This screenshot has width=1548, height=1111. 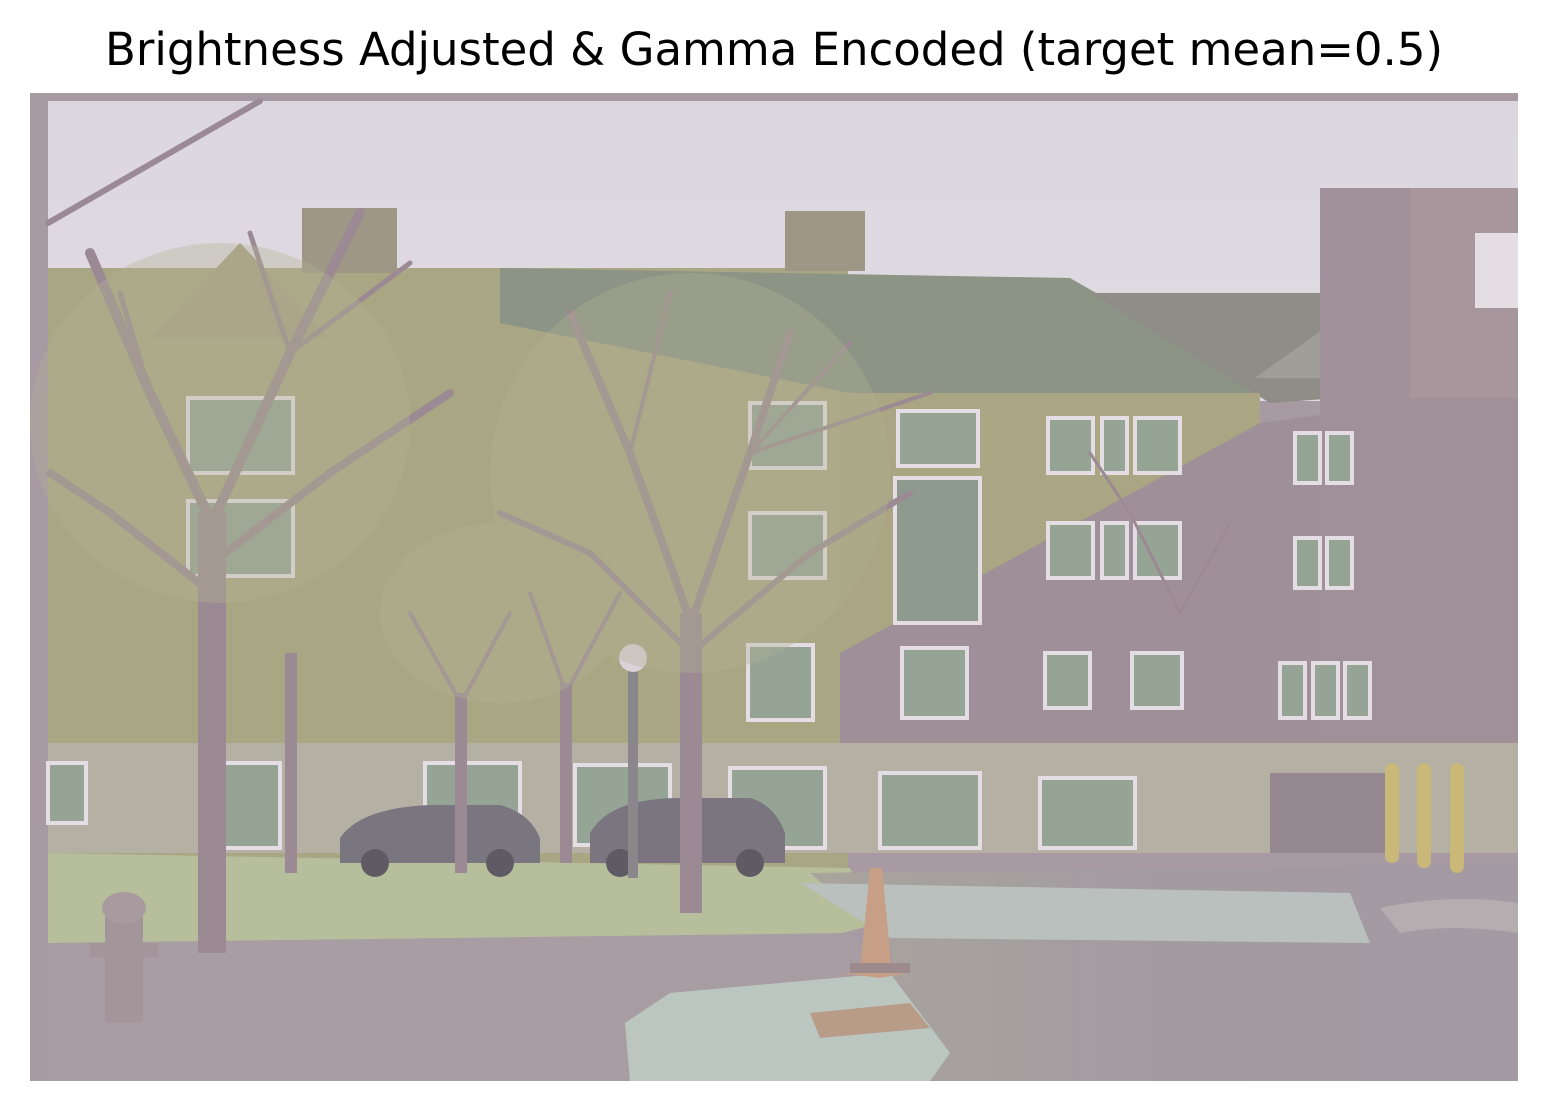 What do you see at coordinates (1330, 813) in the screenshot?
I see `garage-opening` at bounding box center [1330, 813].